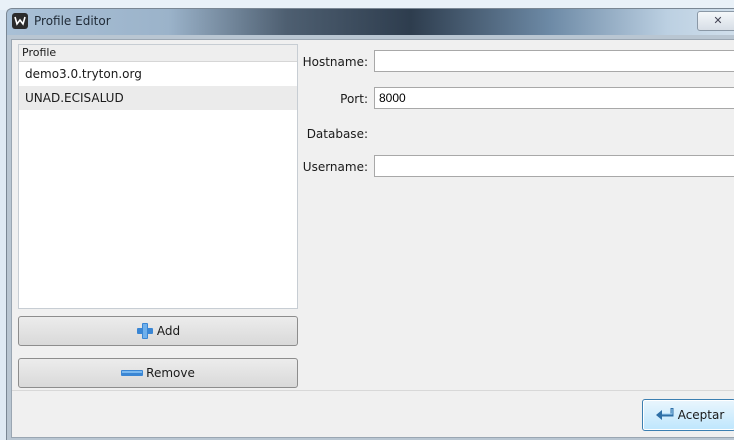  I want to click on username-input, so click(554, 166).